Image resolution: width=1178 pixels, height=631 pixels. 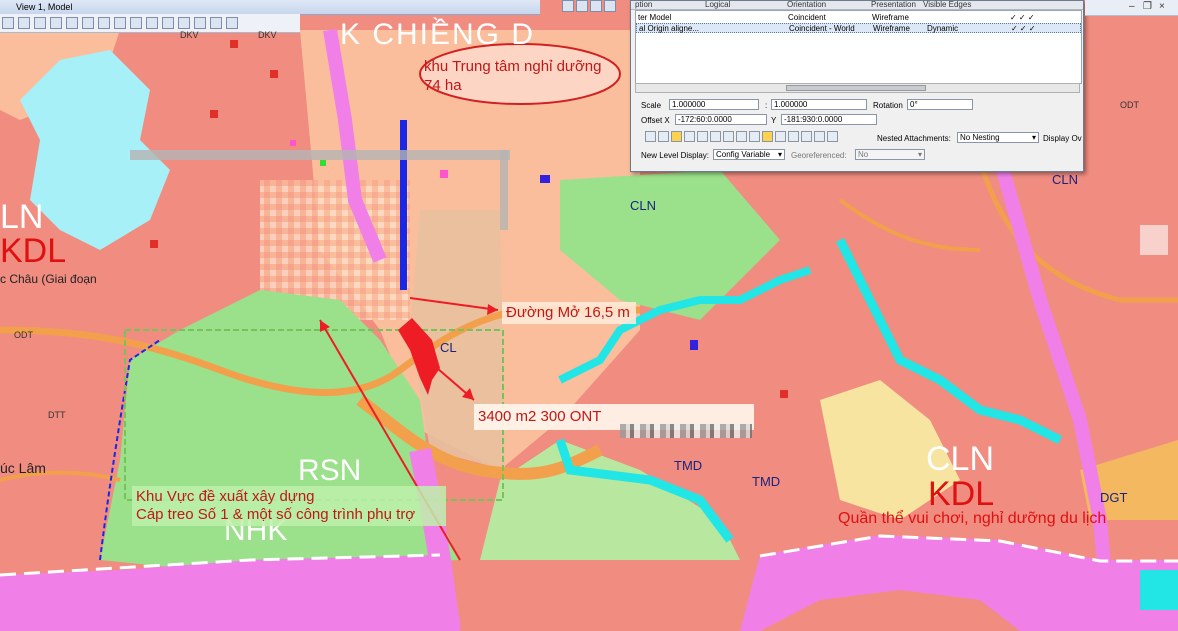 I want to click on display-toggle-icon, so click(x=650, y=136).